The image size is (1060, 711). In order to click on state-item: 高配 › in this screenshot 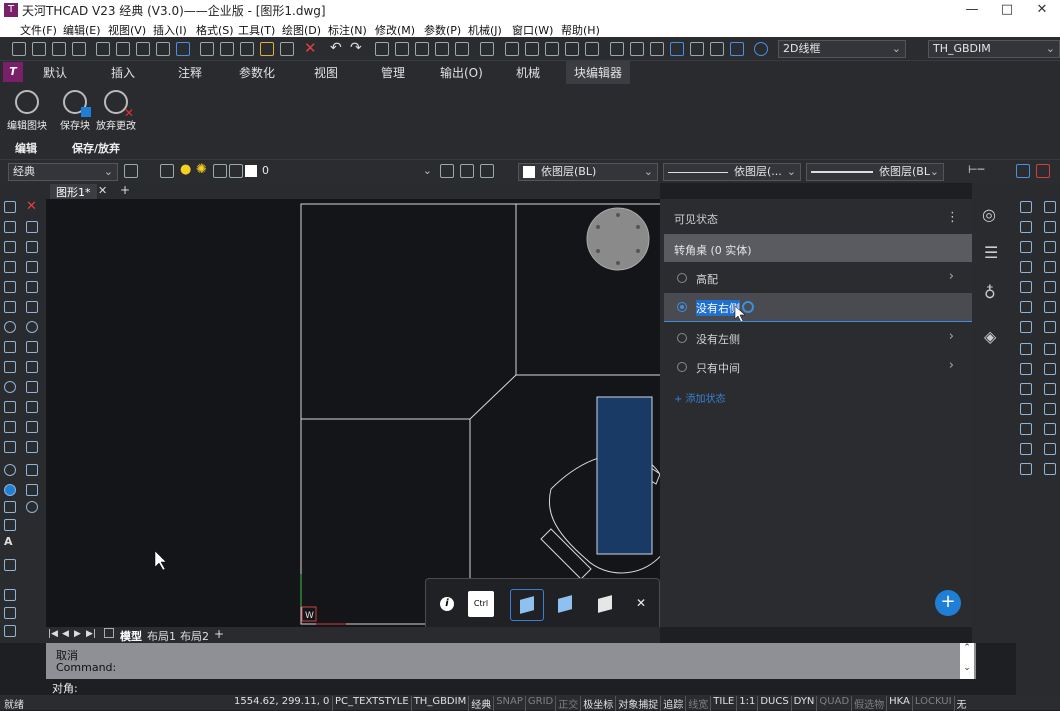, I will do `click(818, 278)`.